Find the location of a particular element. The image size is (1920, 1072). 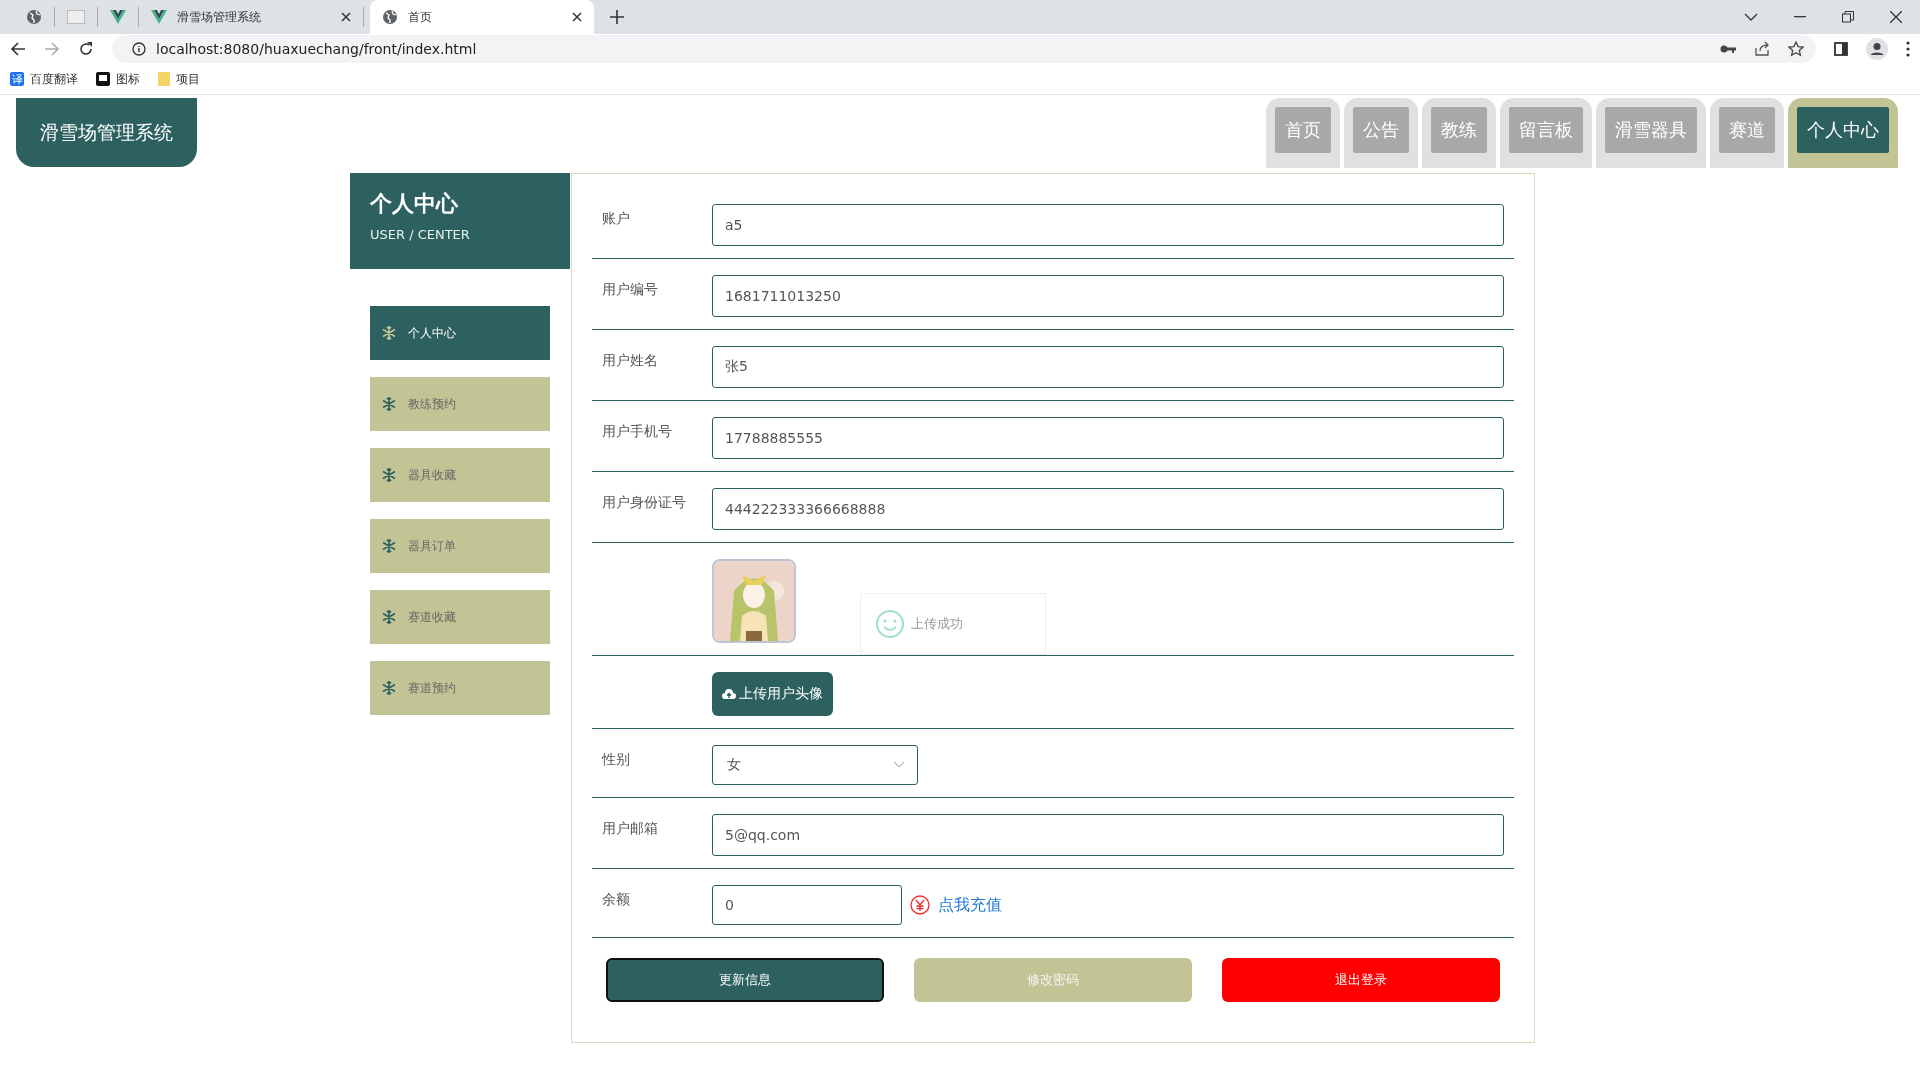

sidebar-item: 个人中心 is located at coordinates (460, 333).